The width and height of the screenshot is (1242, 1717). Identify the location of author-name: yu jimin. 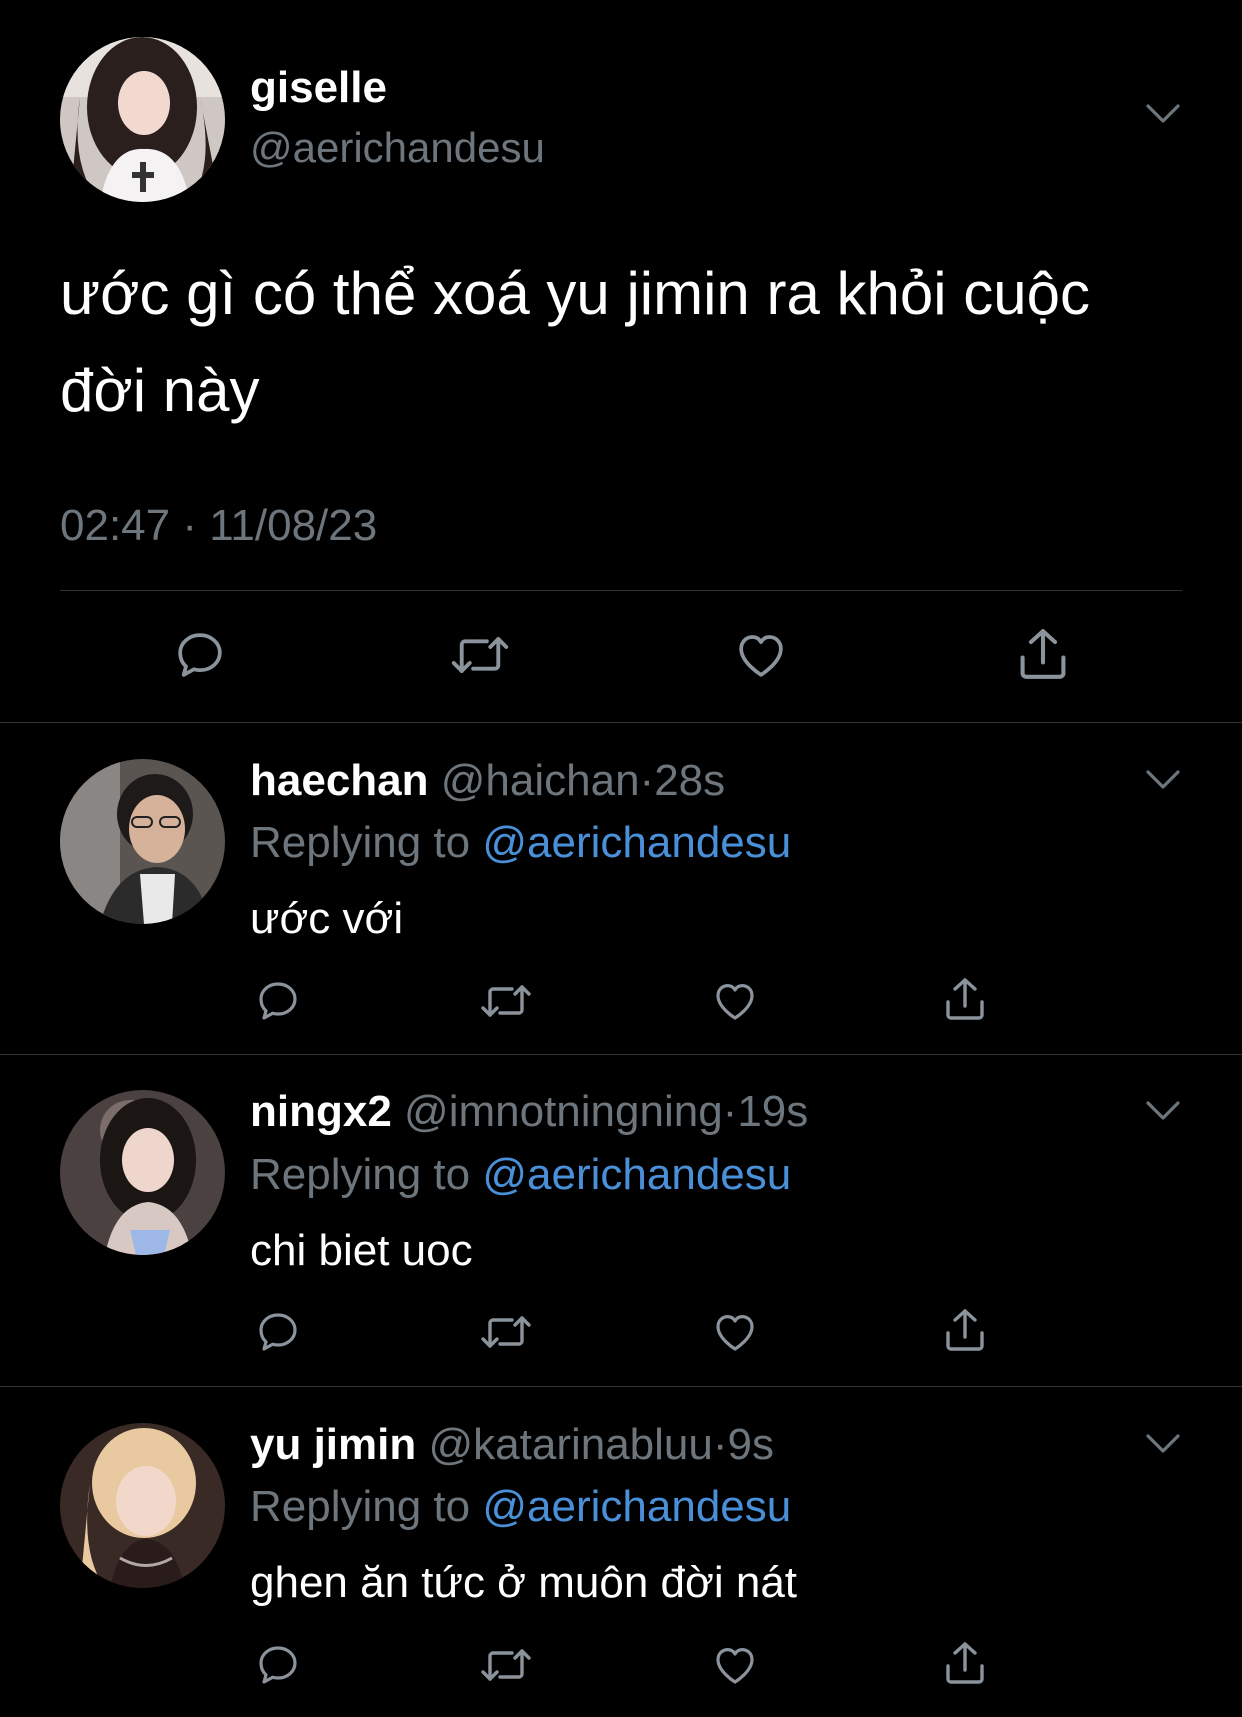
(333, 1444).